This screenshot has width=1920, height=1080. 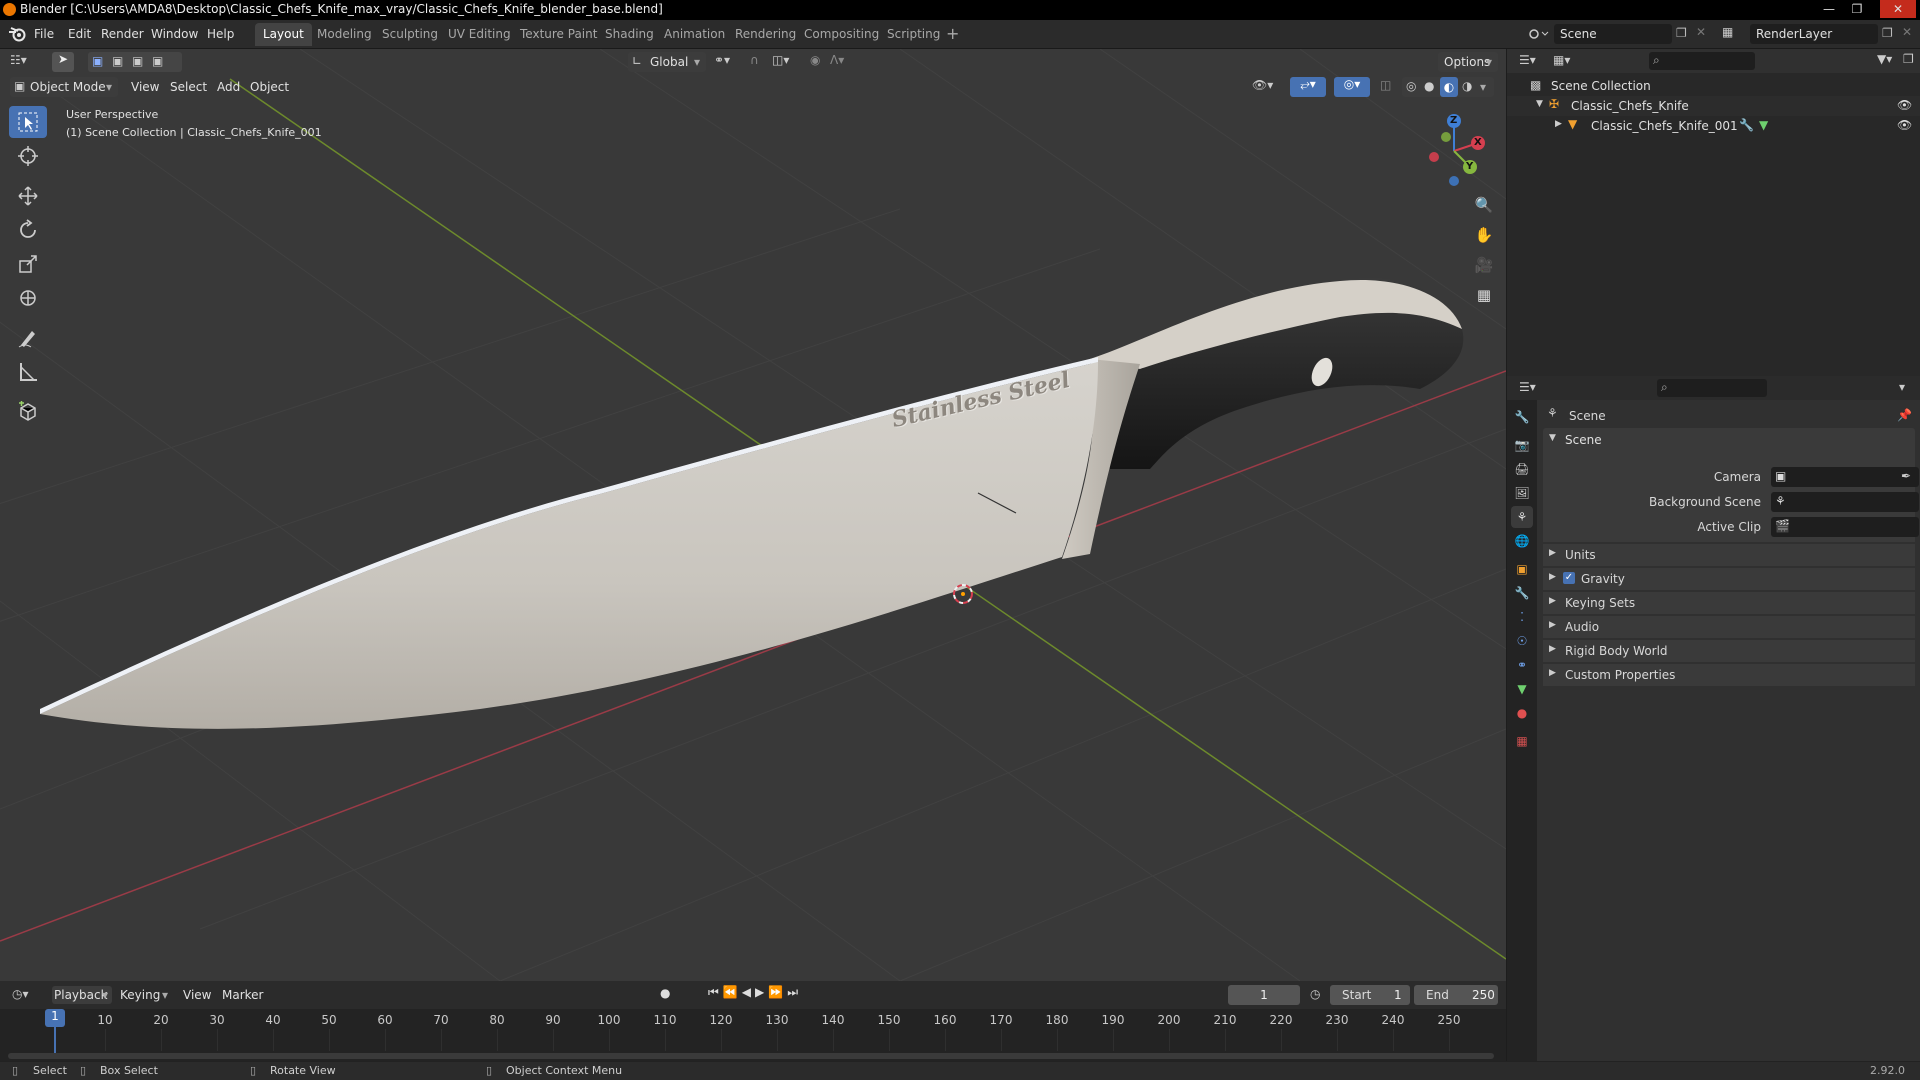 I want to click on tab-render: 📷, so click(x=1522, y=445).